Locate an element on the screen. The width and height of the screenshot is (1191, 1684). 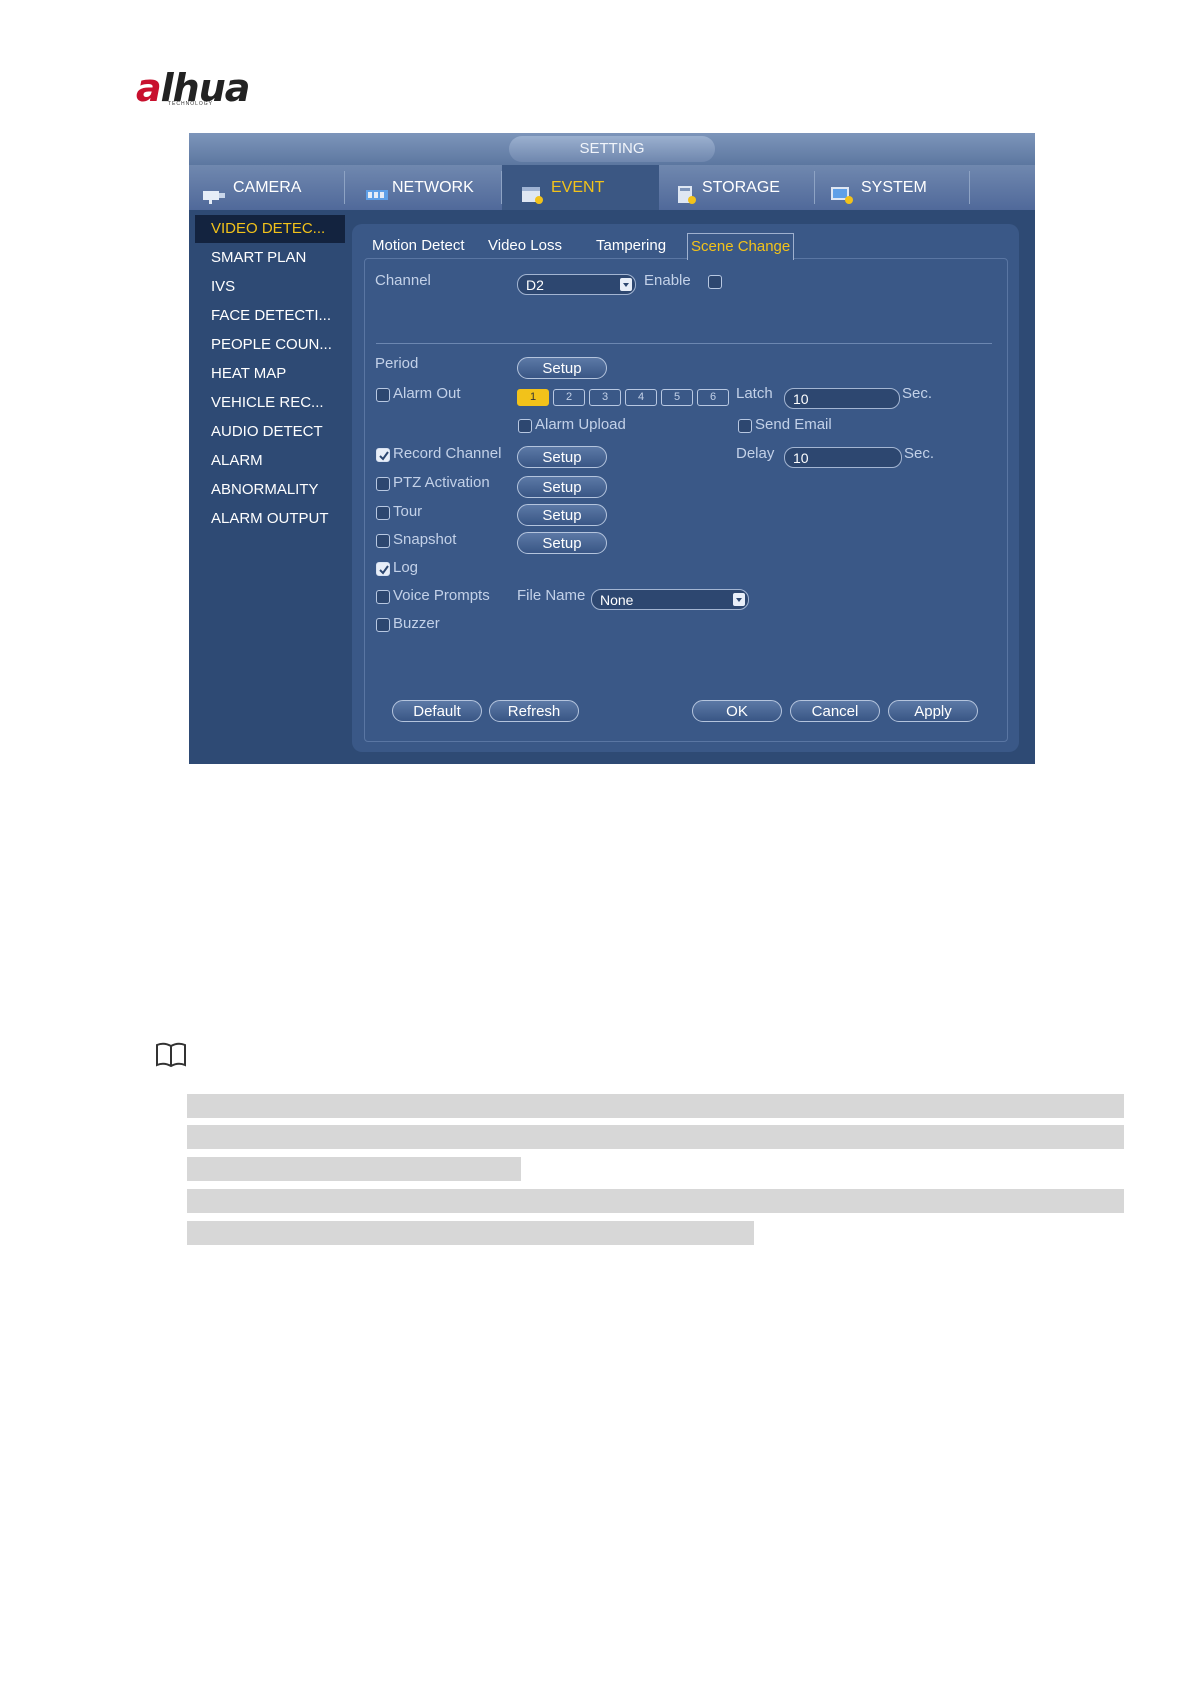
tab-system: SYSTEM is located at coordinates (899, 187).